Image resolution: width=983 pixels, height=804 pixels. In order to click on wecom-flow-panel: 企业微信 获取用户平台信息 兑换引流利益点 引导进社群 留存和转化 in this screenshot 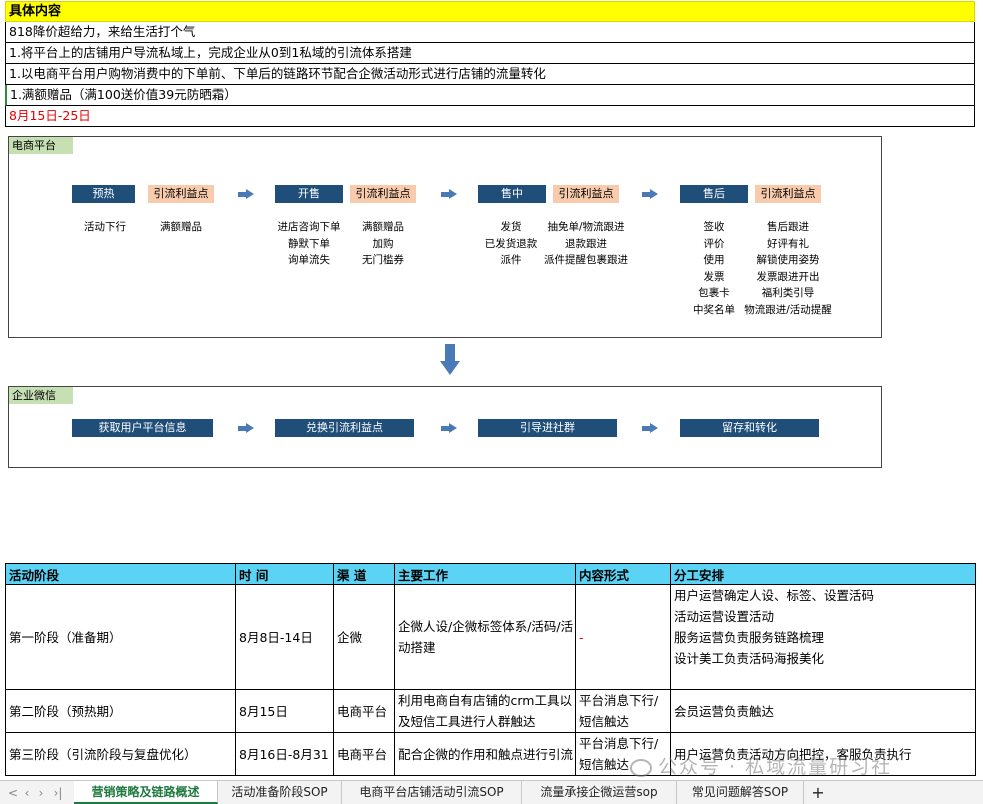, I will do `click(445, 427)`.